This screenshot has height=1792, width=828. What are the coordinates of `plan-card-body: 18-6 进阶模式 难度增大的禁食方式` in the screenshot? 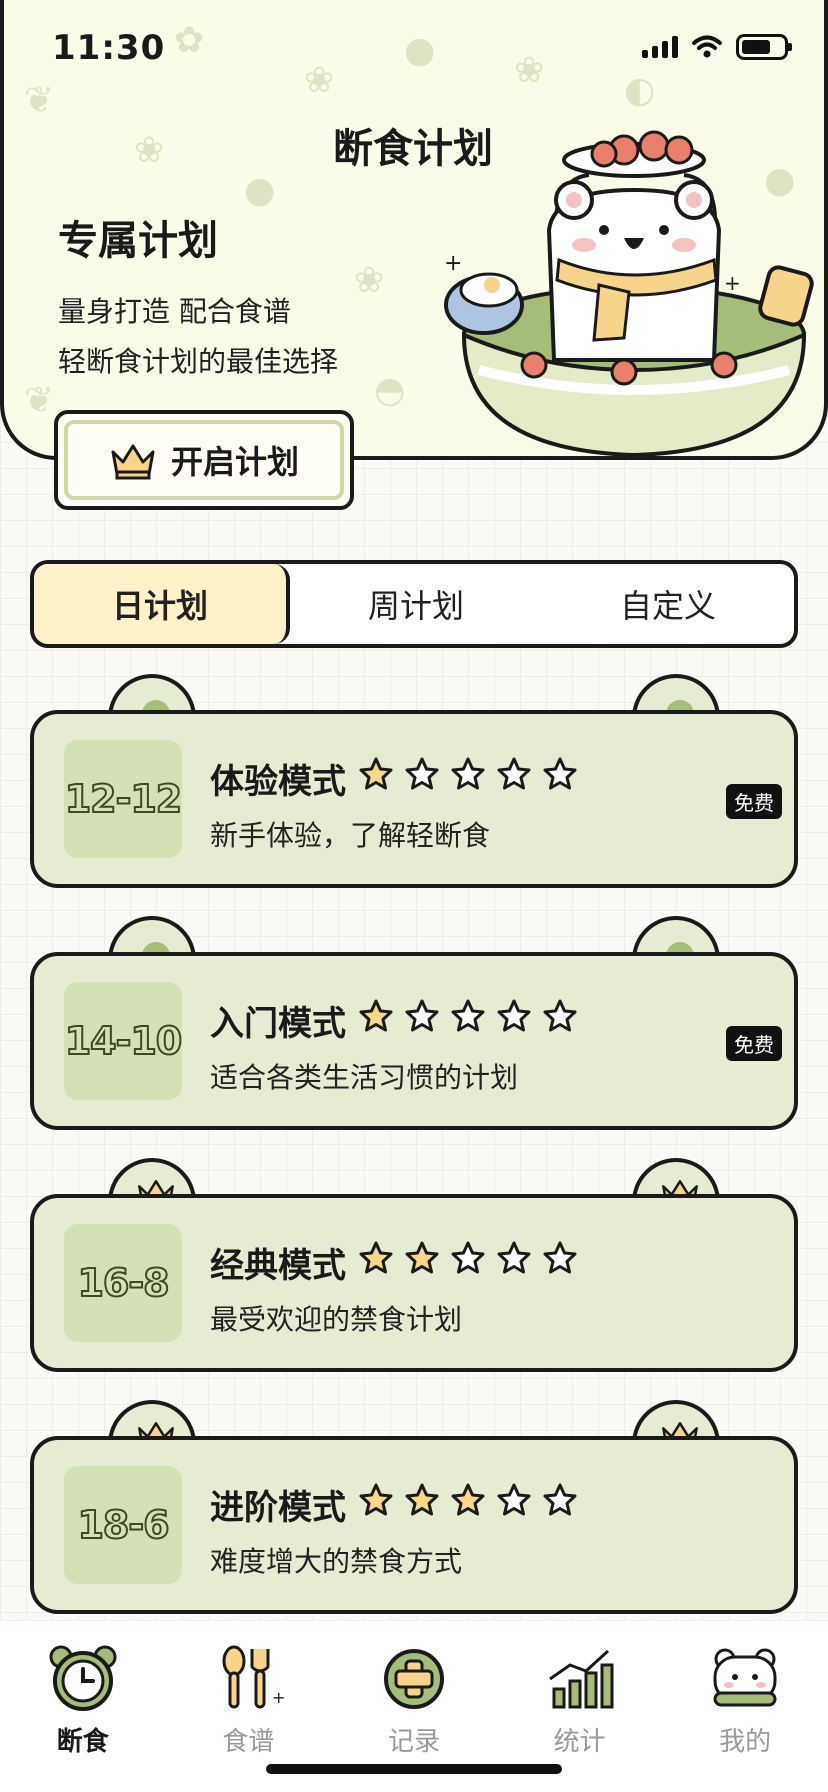 It's located at (414, 1525).